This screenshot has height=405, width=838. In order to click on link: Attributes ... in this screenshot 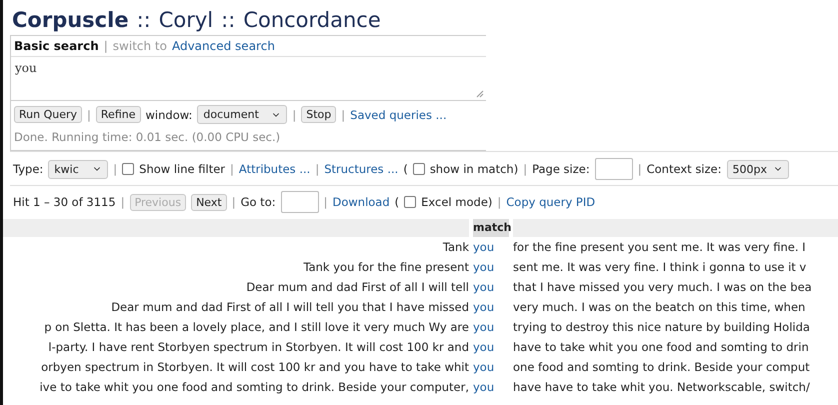, I will do `click(274, 169)`.